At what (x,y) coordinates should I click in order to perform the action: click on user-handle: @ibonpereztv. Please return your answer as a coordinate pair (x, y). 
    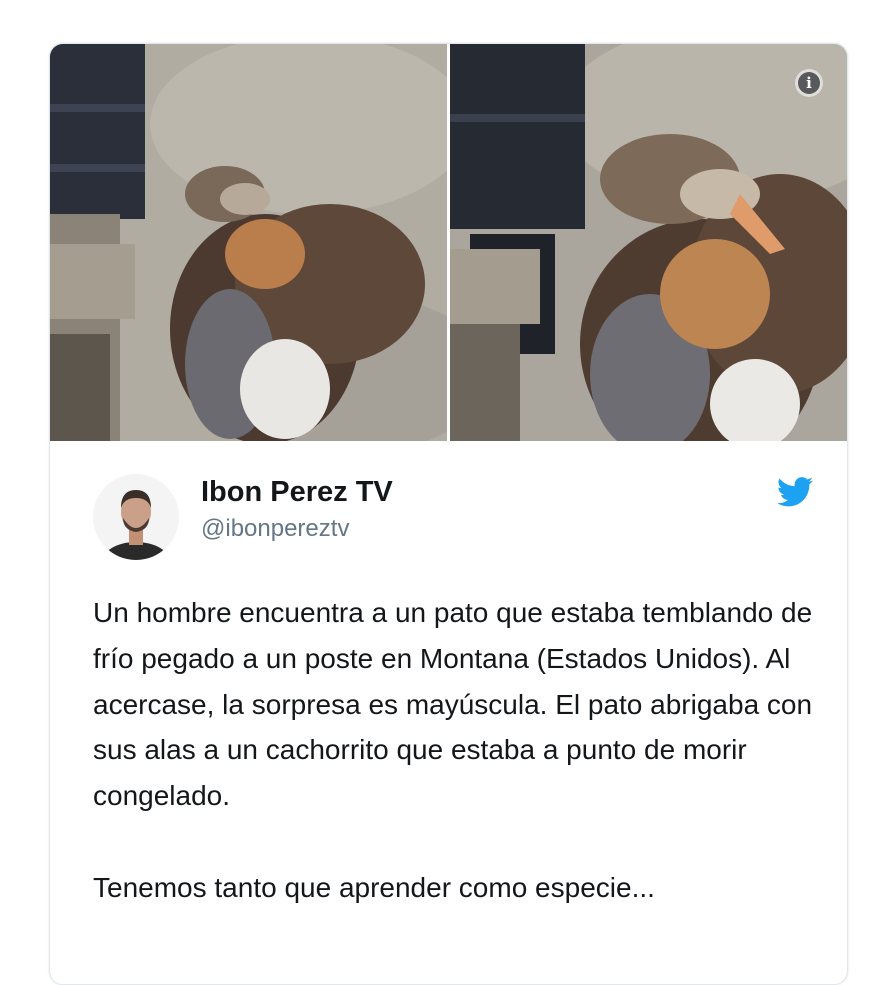
    Looking at the image, I should click on (275, 529).